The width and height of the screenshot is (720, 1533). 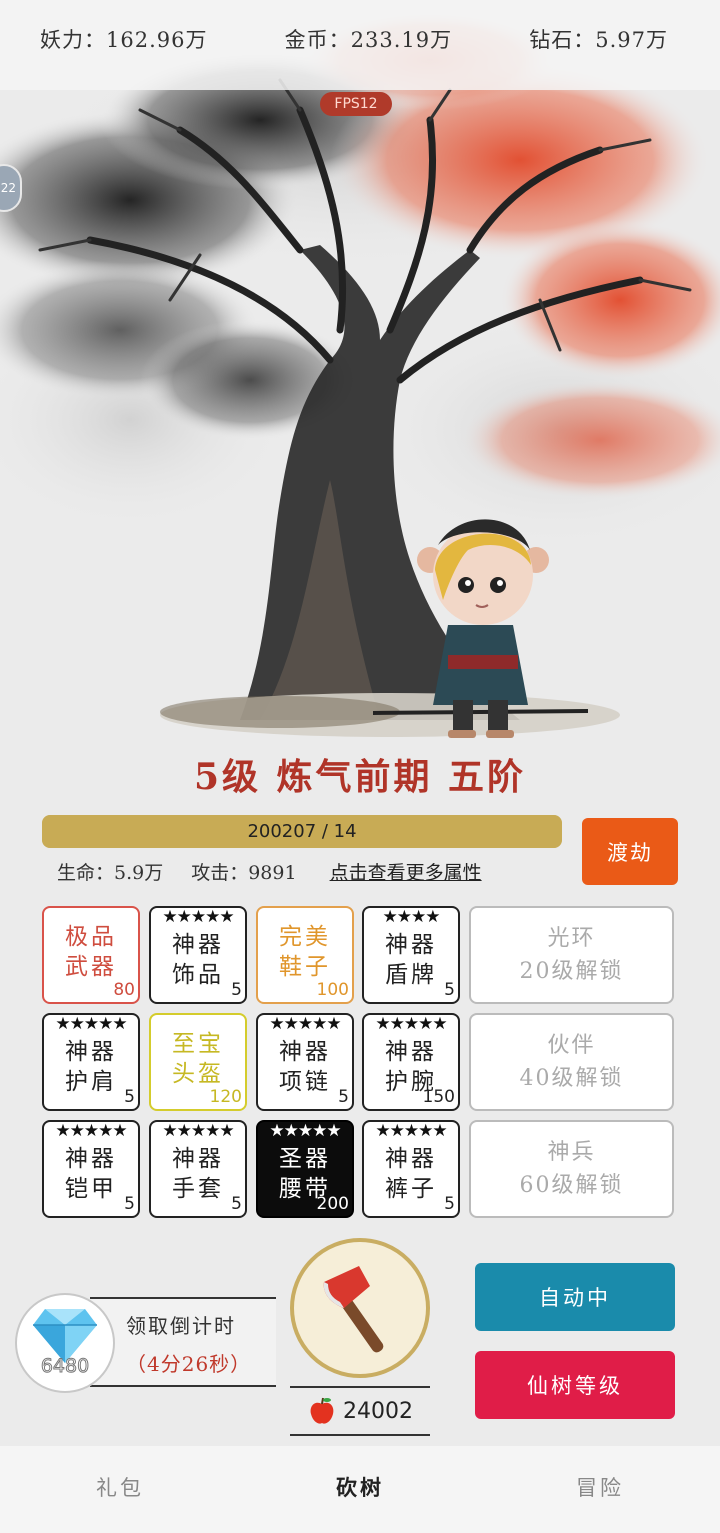 I want to click on equipment-slot: ★★★★★ 神器 饰品 5, so click(x=198, y=955).